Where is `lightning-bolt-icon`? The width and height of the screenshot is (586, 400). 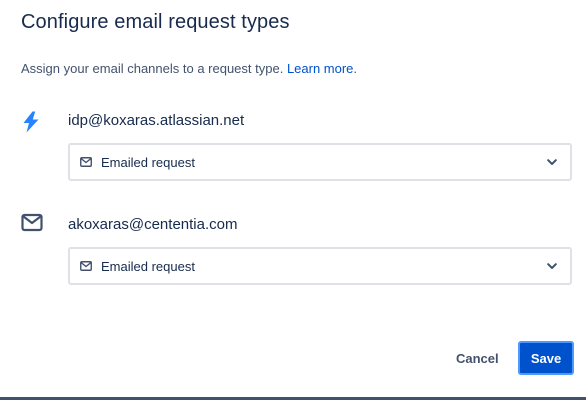
lightning-bolt-icon is located at coordinates (31, 122).